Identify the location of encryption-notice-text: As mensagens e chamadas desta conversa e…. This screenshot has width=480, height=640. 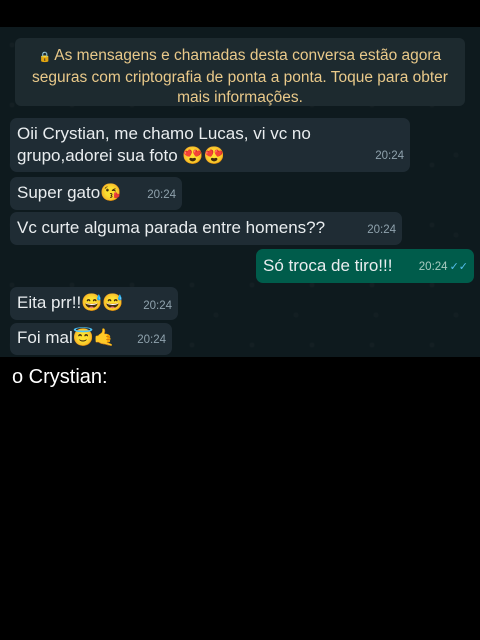
(240, 76).